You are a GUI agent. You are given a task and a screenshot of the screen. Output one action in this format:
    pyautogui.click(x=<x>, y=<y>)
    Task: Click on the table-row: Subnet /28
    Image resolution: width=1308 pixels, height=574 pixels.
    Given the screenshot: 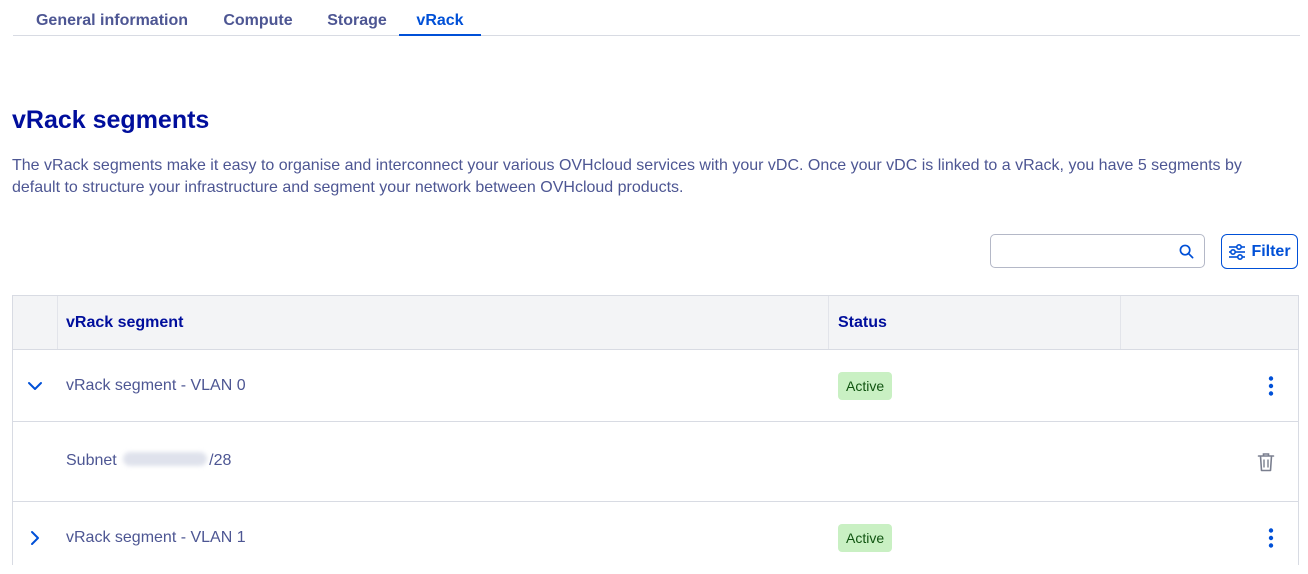 What is the action you would take?
    pyautogui.click(x=655, y=462)
    